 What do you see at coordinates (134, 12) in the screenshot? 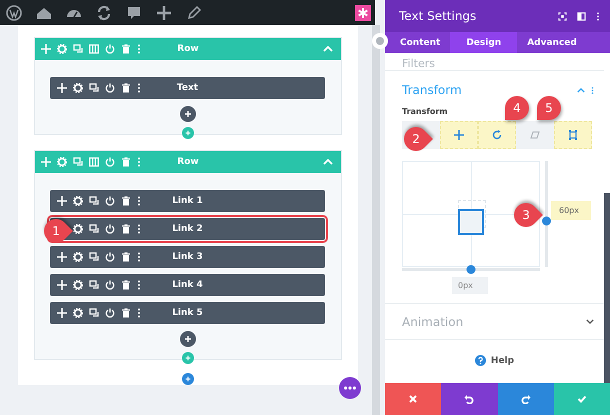
I see `comment-icon` at bounding box center [134, 12].